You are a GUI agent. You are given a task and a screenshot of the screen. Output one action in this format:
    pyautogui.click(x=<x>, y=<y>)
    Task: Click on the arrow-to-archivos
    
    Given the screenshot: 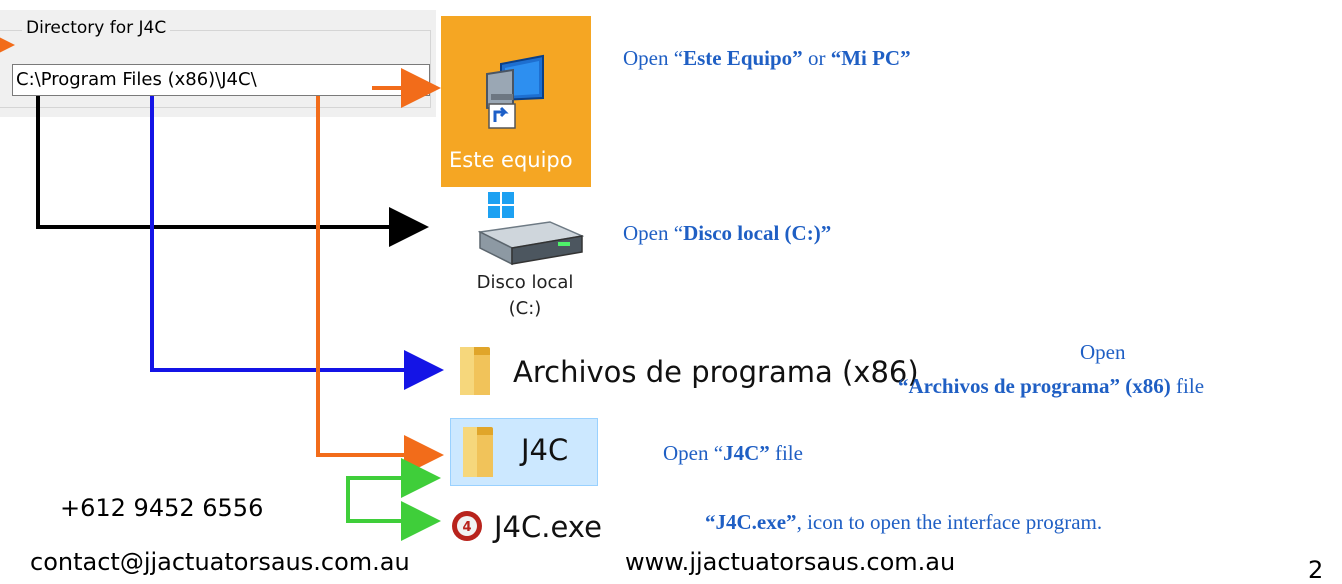 What is the action you would take?
    pyautogui.click(x=297, y=243)
    